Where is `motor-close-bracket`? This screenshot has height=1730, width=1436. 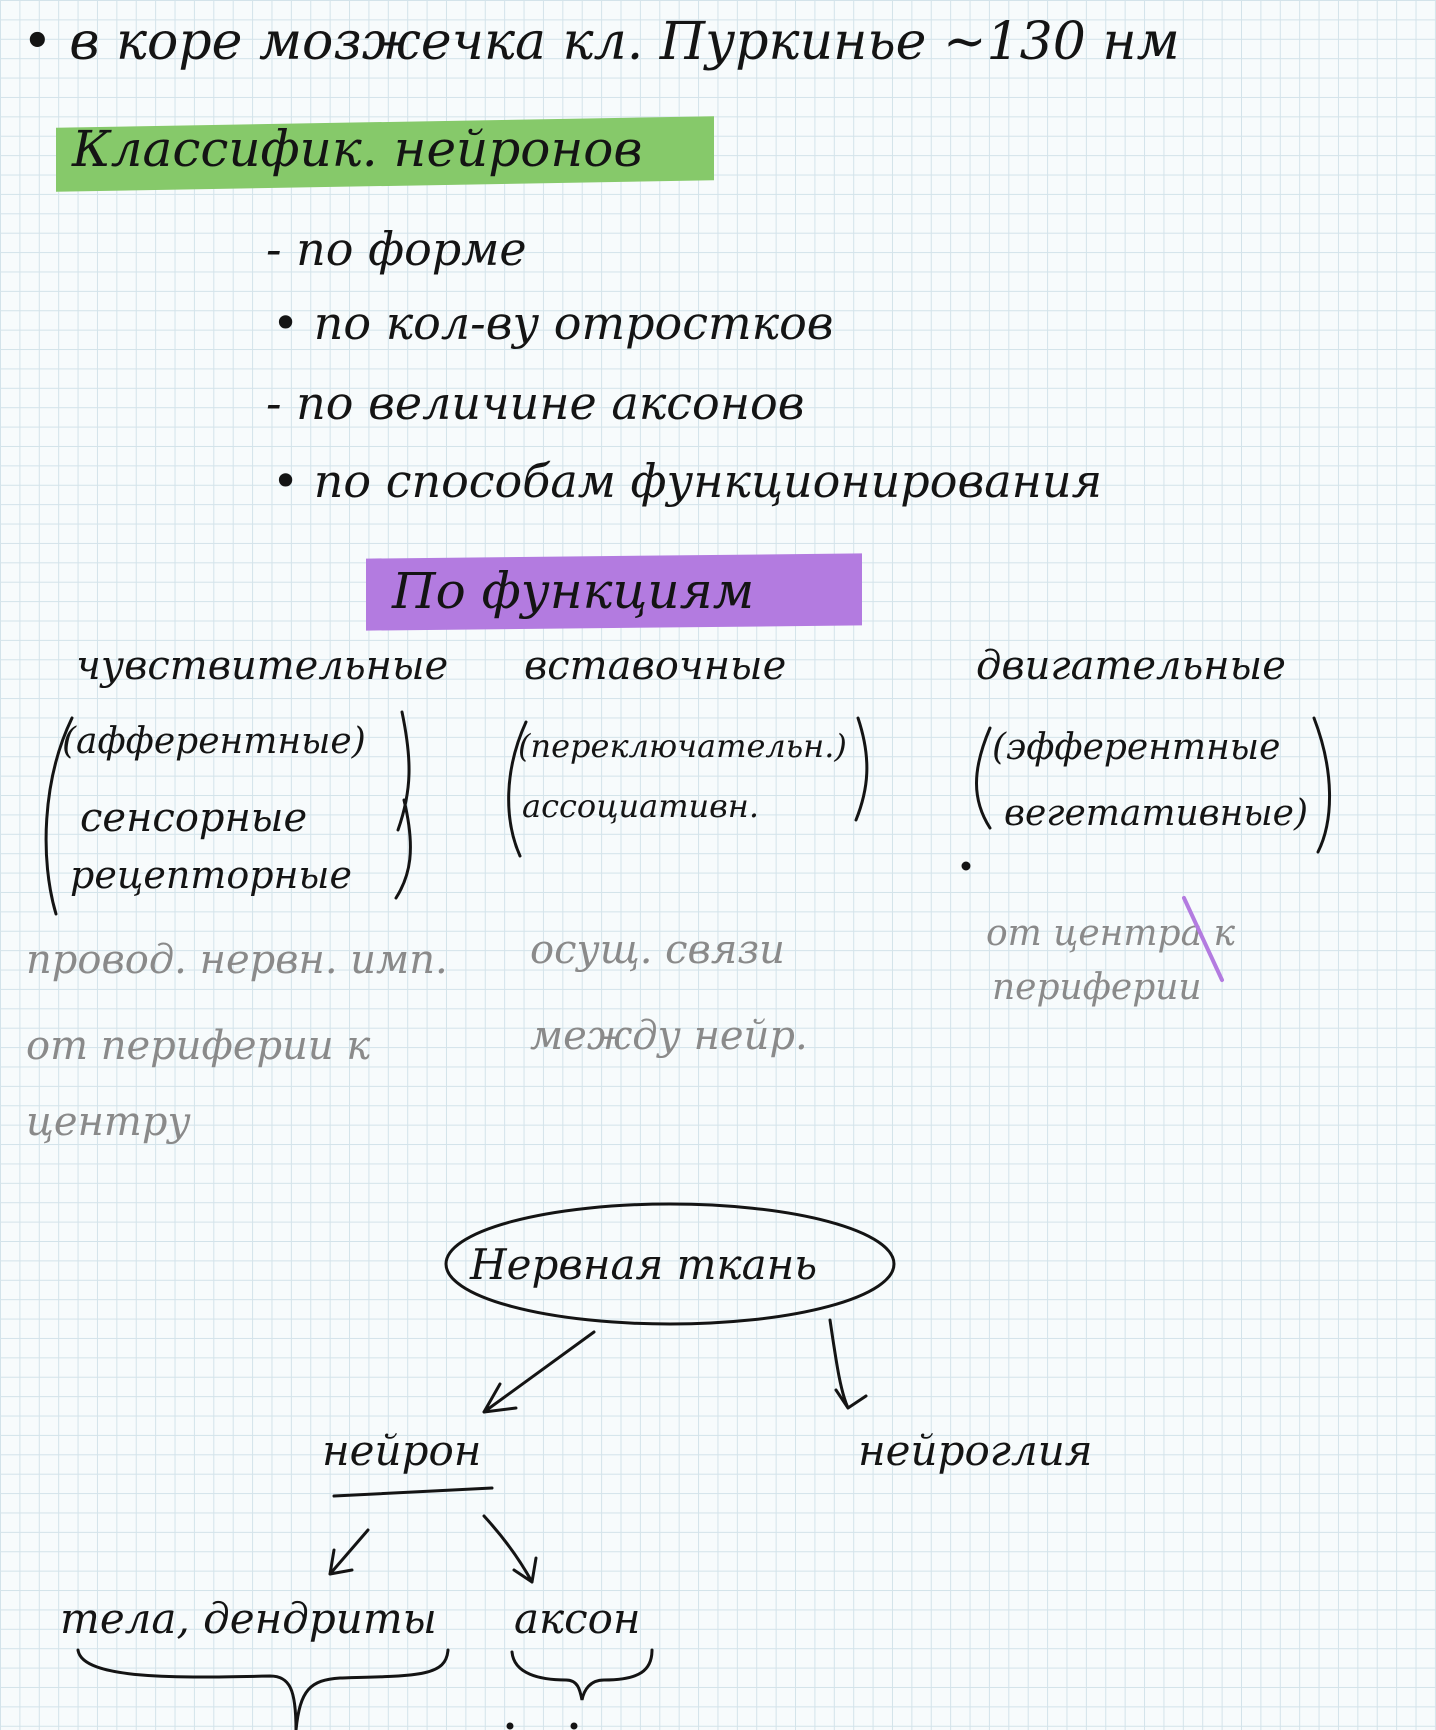 motor-close-bracket is located at coordinates (1321, 785).